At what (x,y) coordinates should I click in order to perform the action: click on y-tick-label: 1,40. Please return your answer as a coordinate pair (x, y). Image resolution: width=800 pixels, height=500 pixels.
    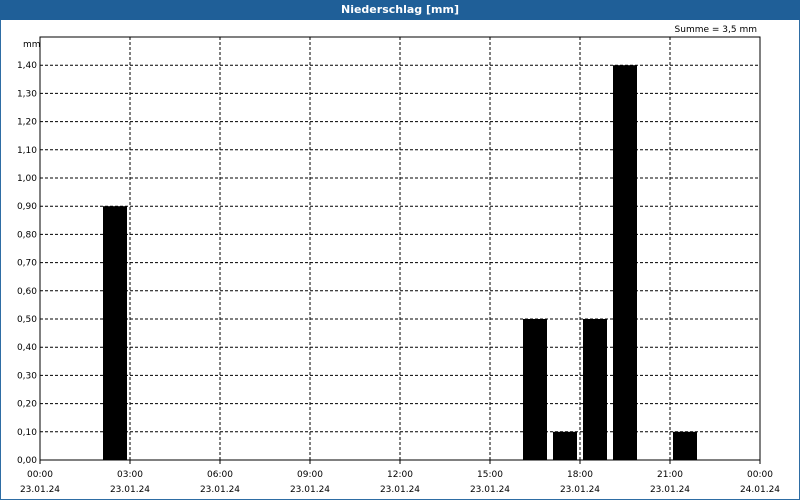
    Looking at the image, I should click on (27, 66).